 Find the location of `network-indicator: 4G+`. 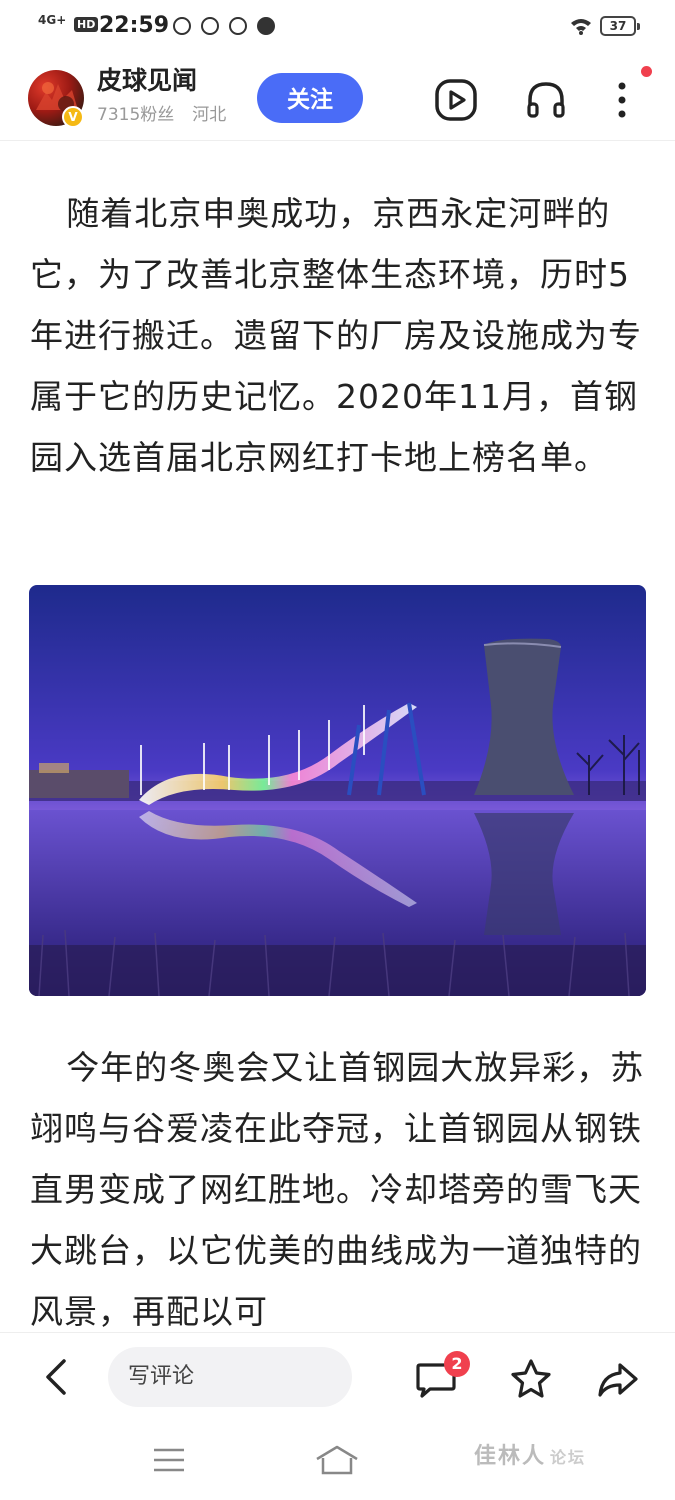

network-indicator: 4G+ is located at coordinates (52, 20).